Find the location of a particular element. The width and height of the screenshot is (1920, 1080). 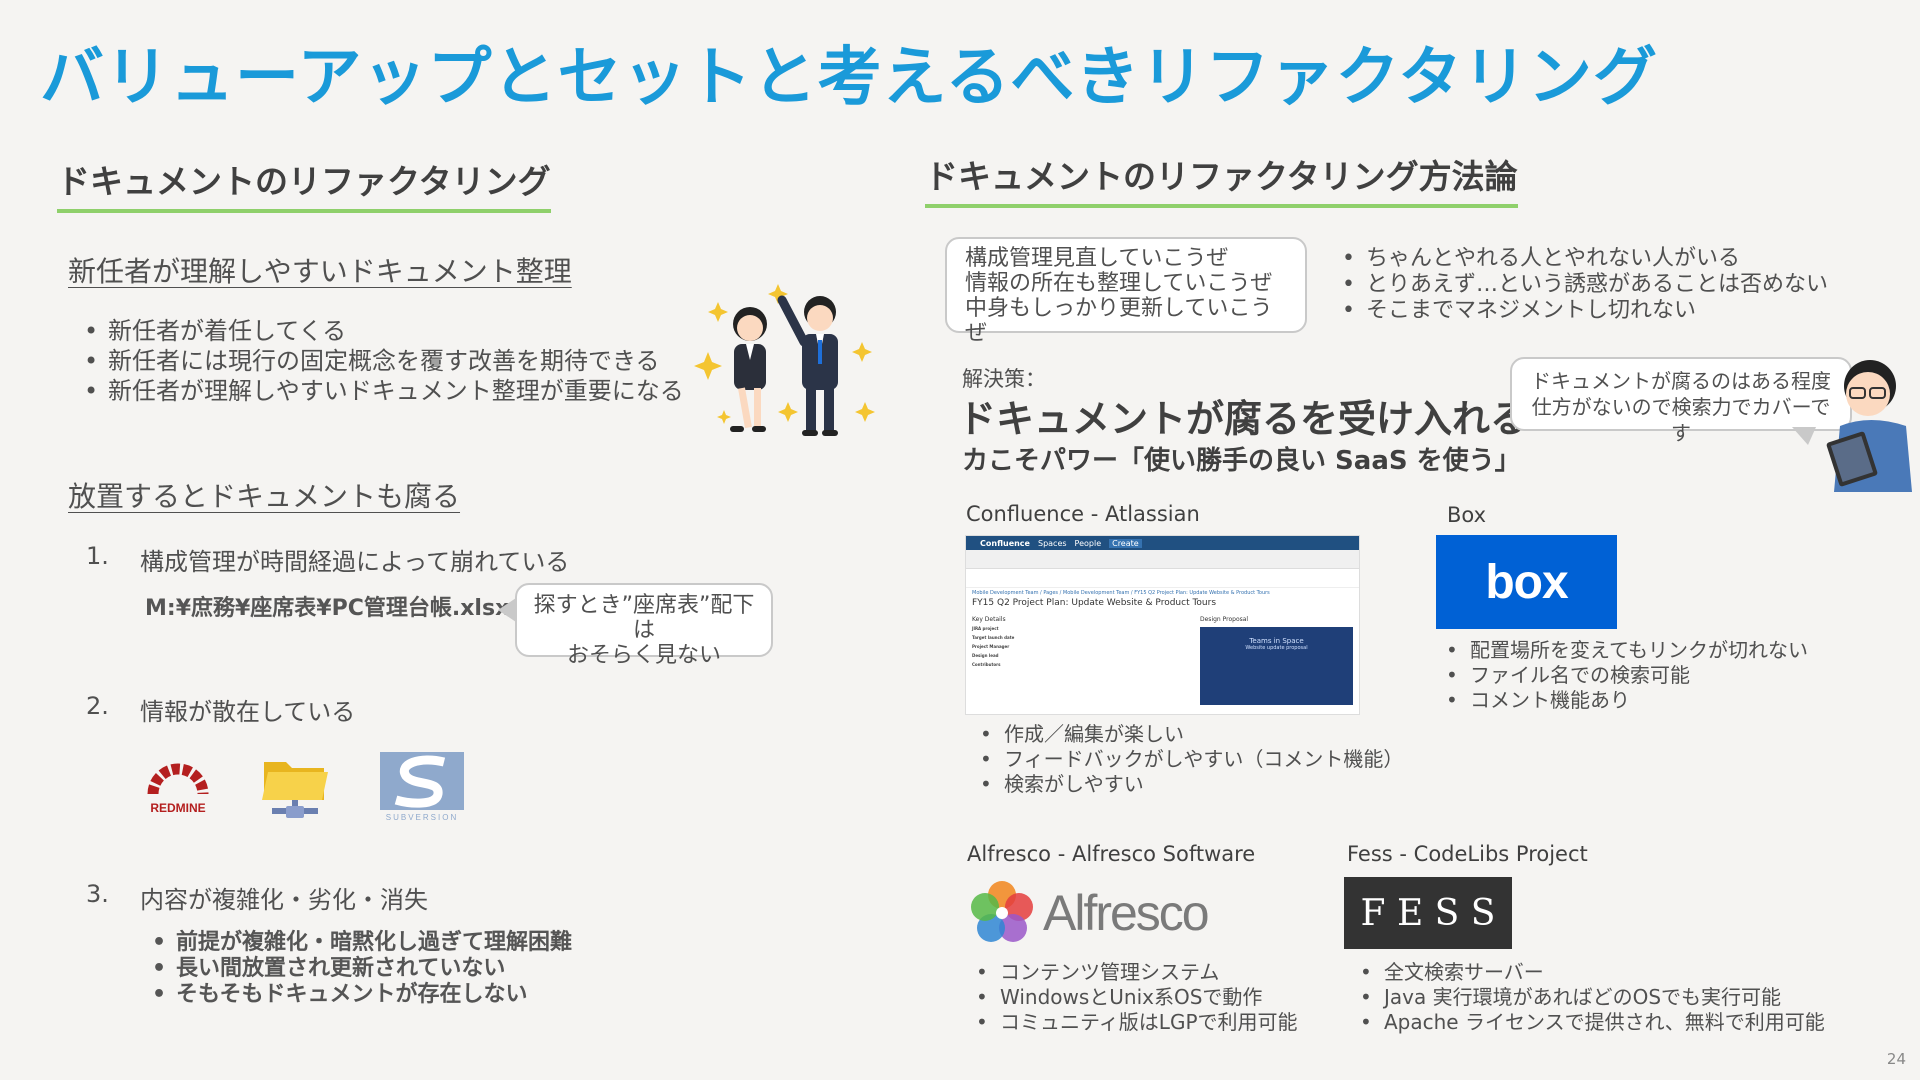

list-item: Java 実行環境があればどのOSでも実行可能 is located at coordinates (1590, 997).